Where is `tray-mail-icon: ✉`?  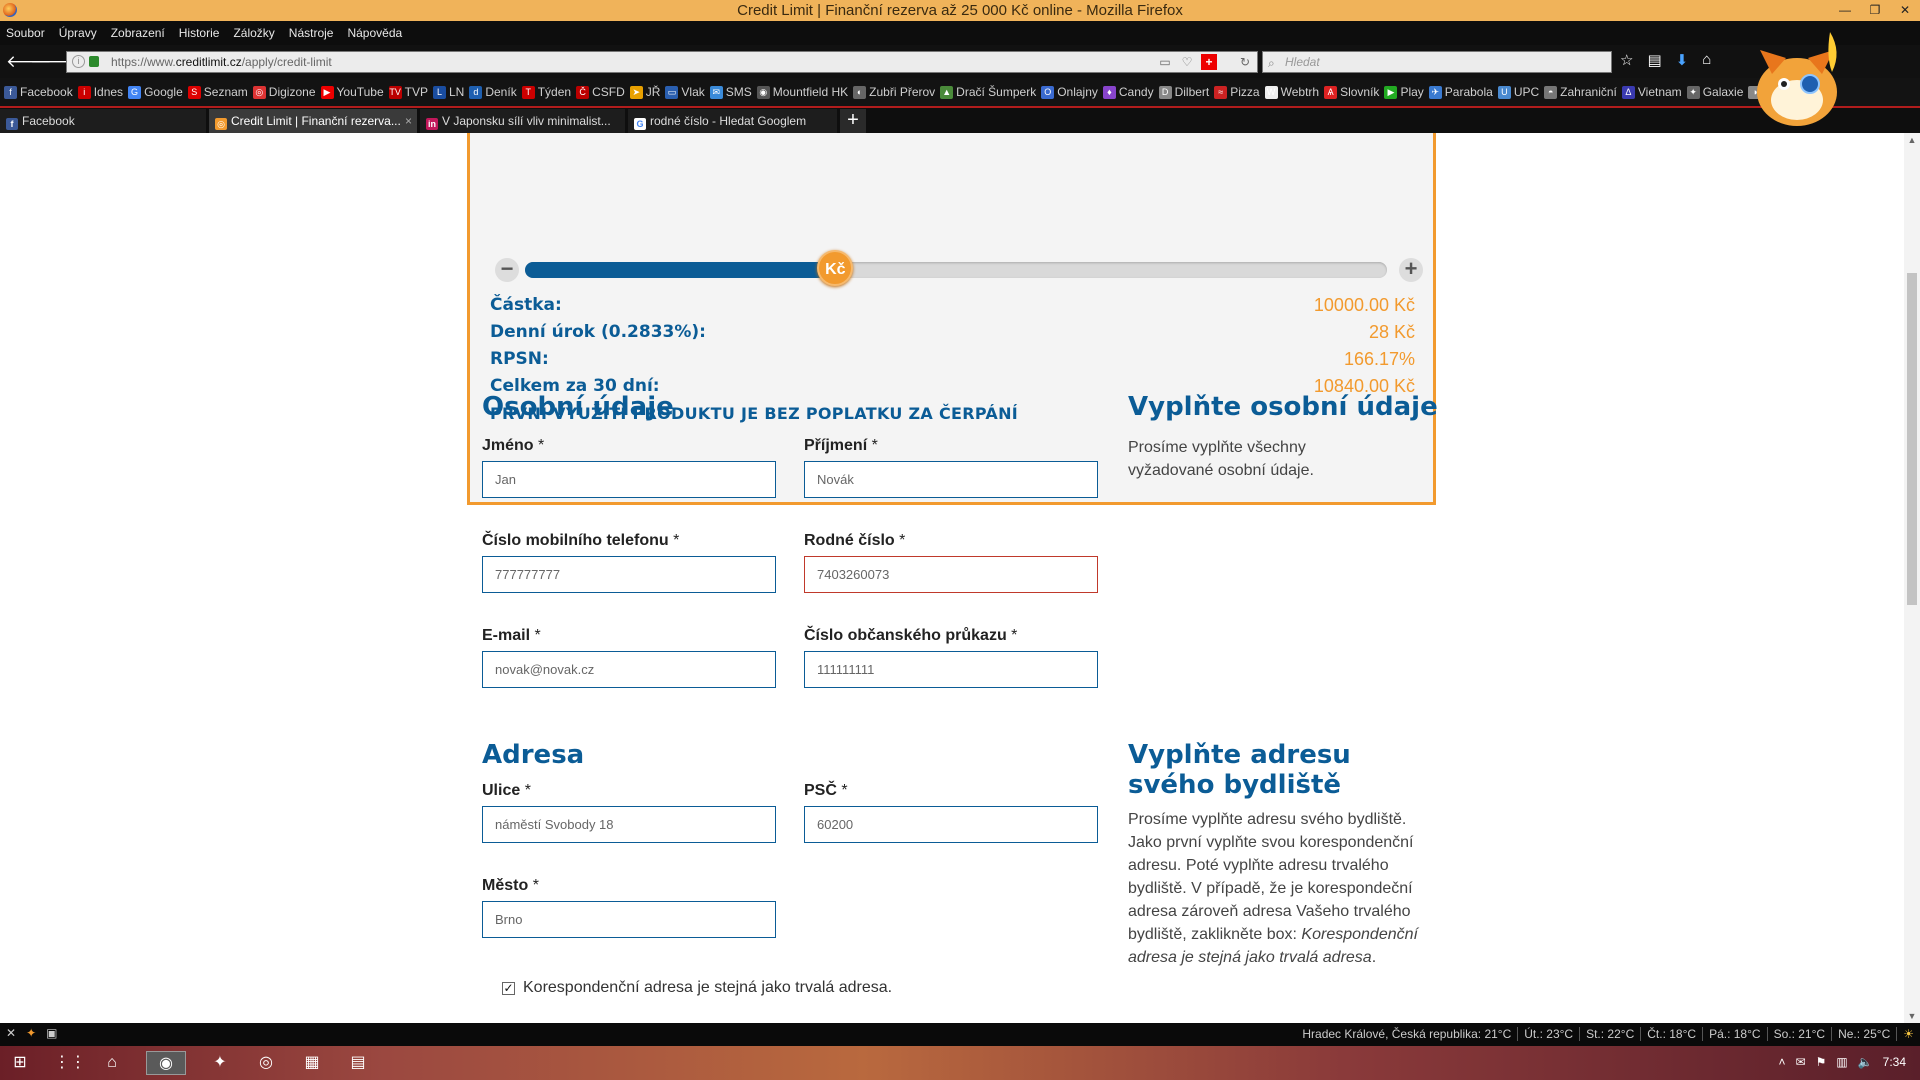
tray-mail-icon: ✉ is located at coordinates (1801, 1062).